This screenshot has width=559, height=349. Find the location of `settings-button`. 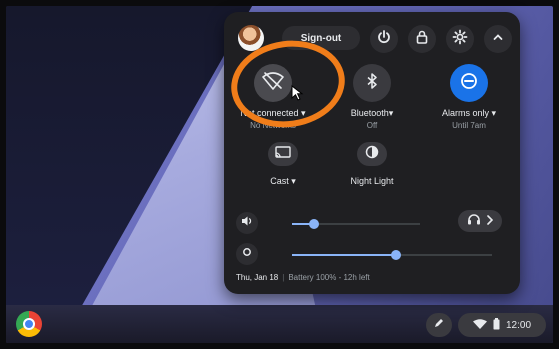

settings-button is located at coordinates (460, 39).